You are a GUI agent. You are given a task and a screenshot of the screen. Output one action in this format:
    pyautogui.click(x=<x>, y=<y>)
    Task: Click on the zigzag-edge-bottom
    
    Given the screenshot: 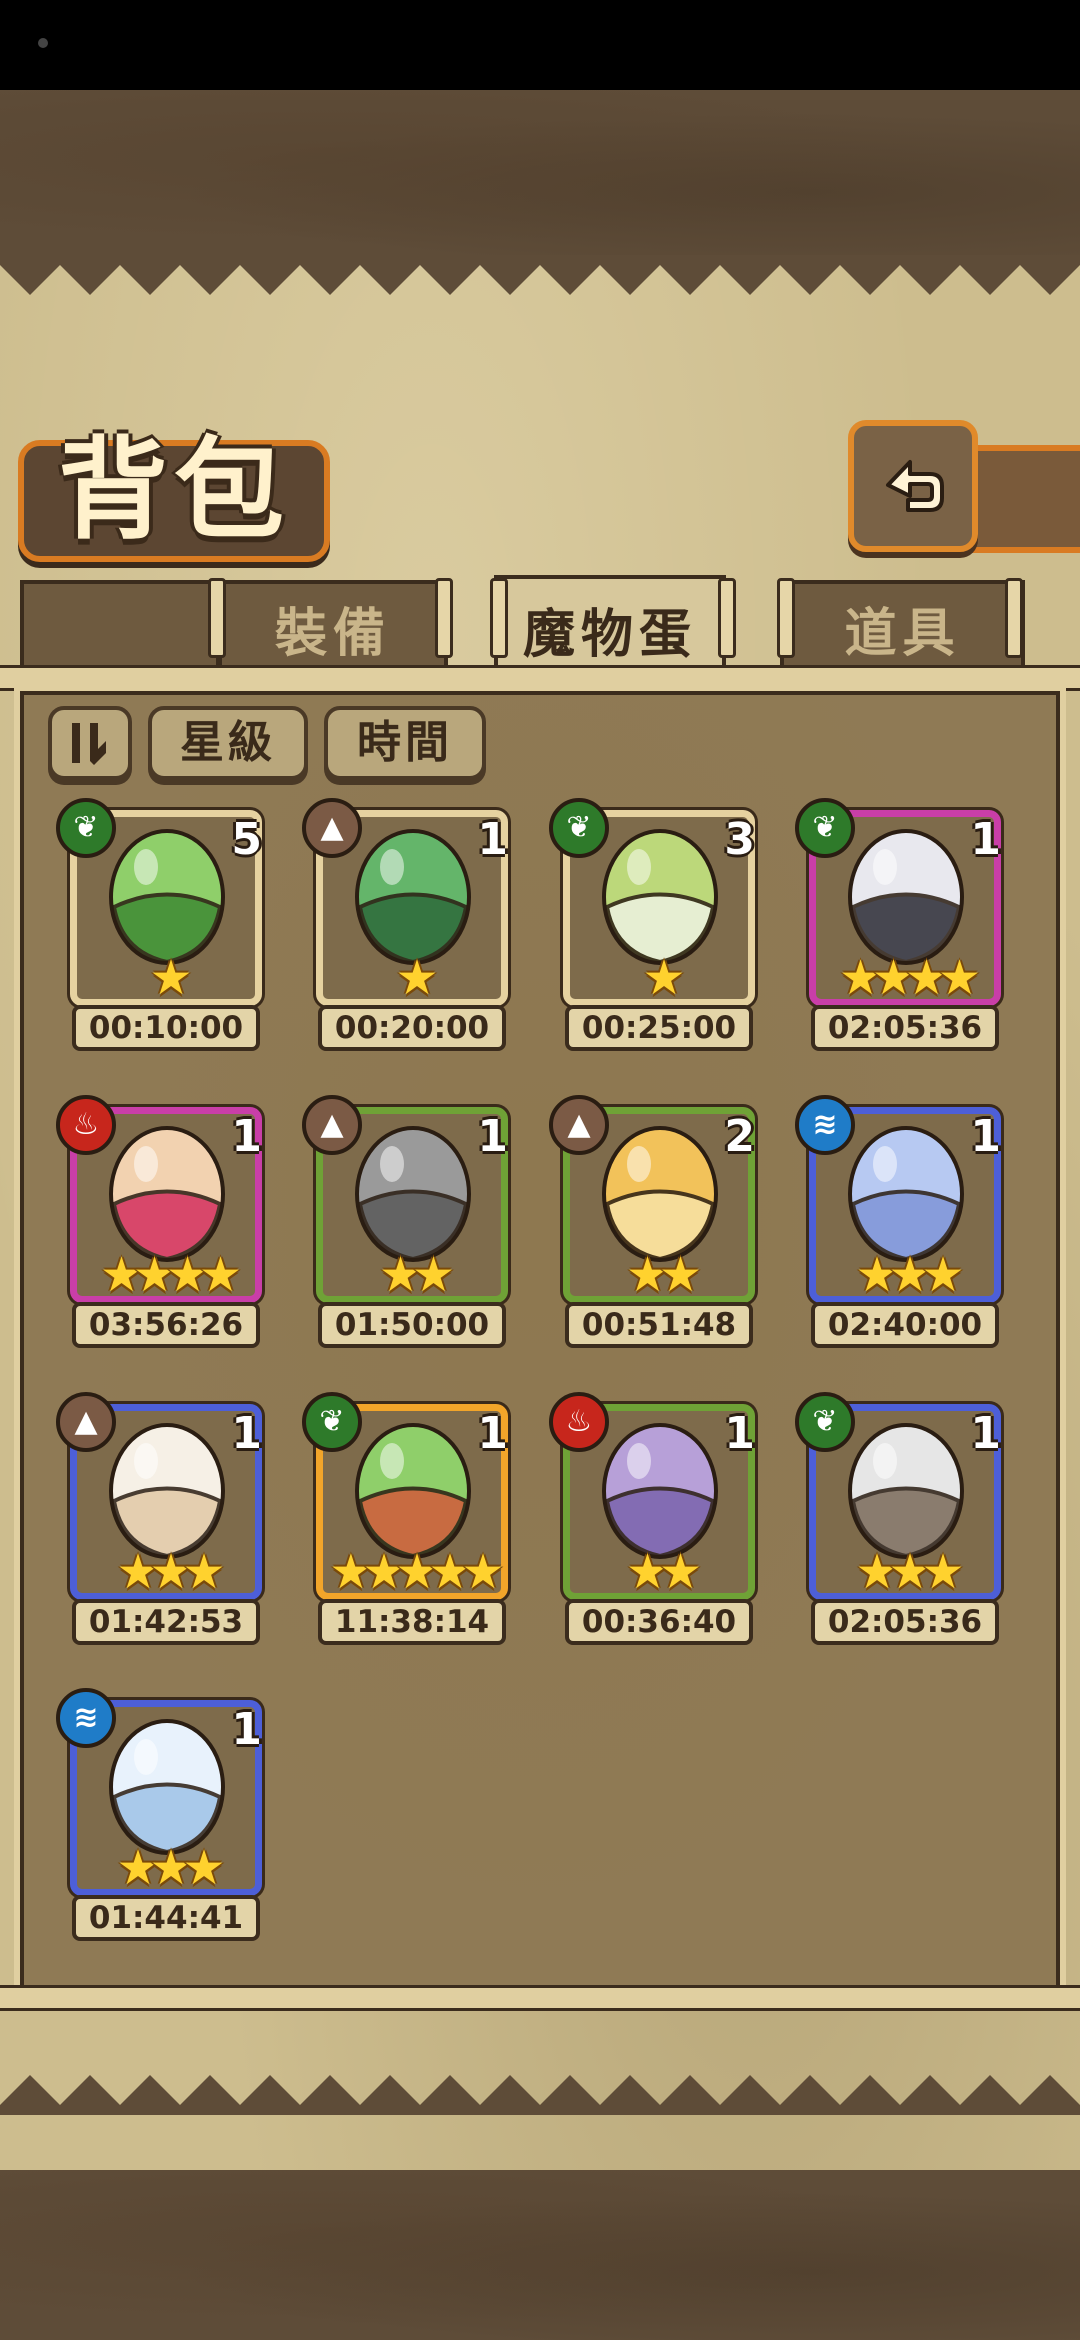 What is the action you would take?
    pyautogui.click(x=540, y=2095)
    